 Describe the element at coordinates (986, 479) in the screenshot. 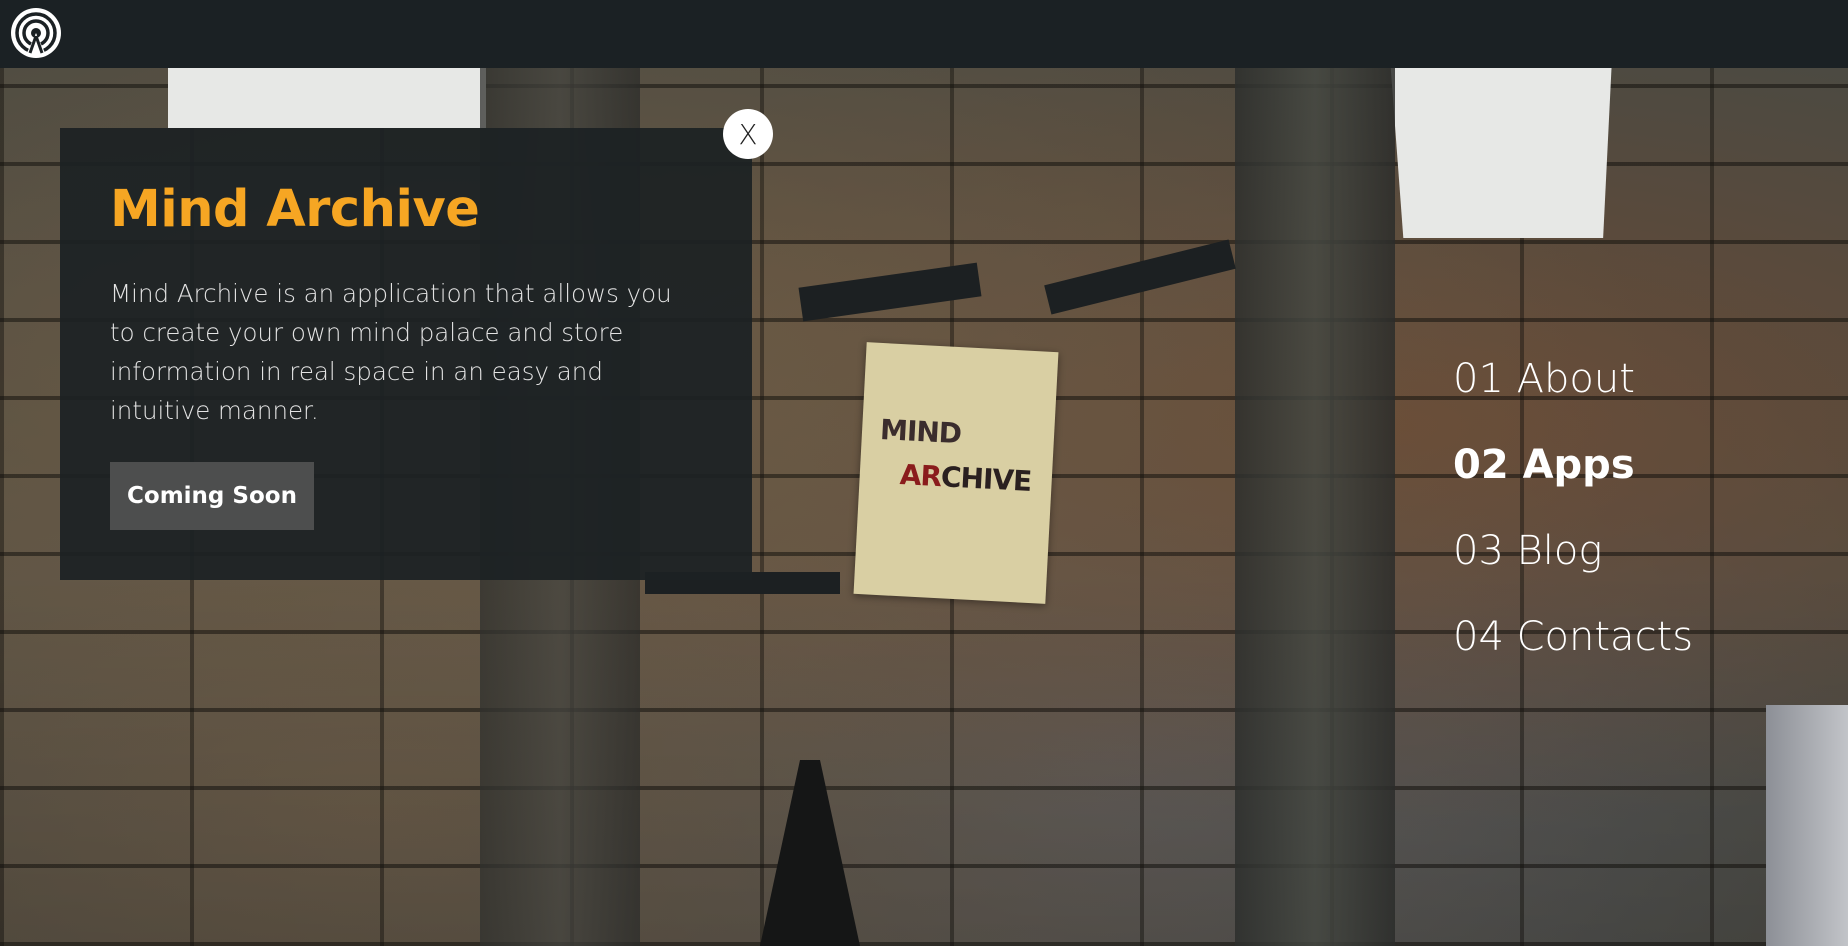

I see `poster-line-2-rest: CHIVE` at that location.